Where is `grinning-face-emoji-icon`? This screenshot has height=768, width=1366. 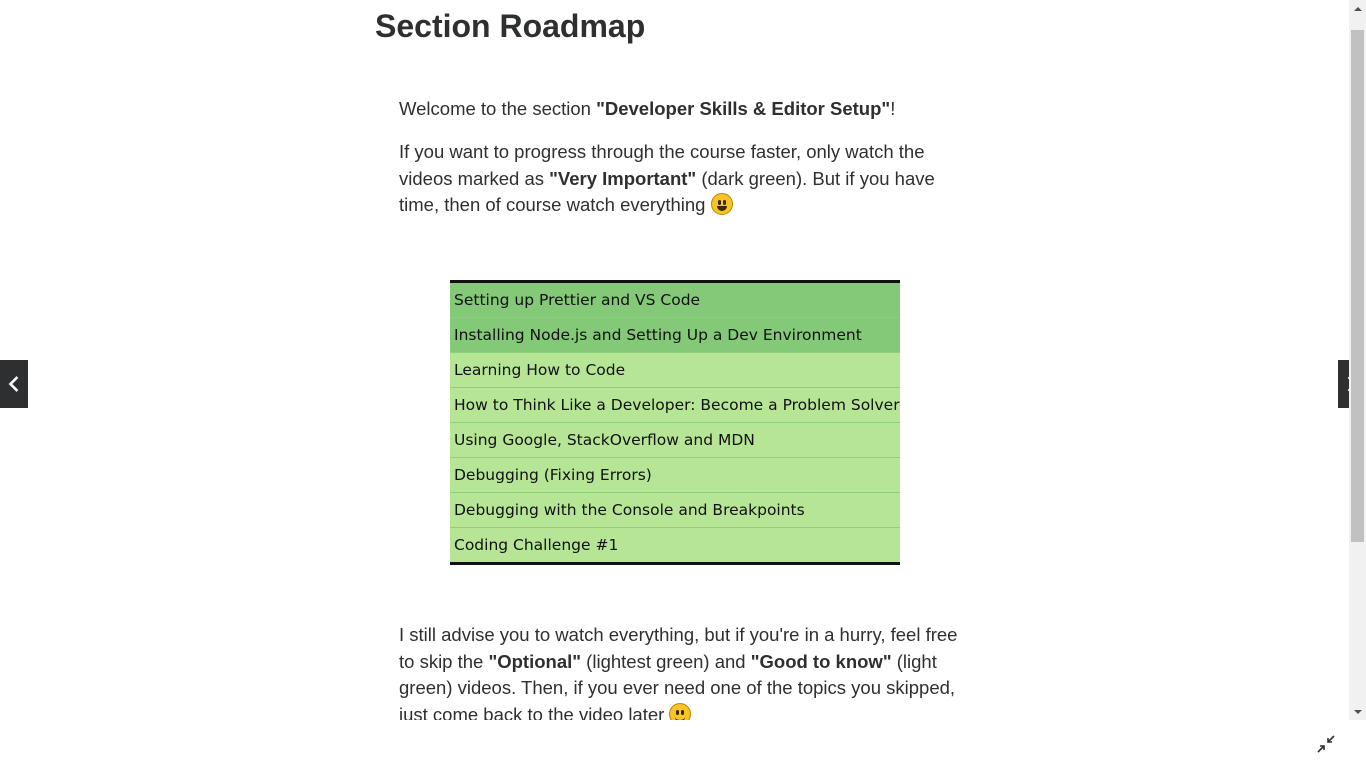
grinning-face-emoji-icon is located at coordinates (721, 204).